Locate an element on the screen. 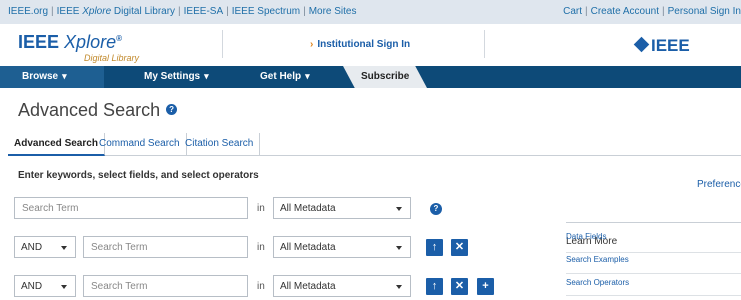  nav-my-settings: My Settings ▾ is located at coordinates (176, 76).